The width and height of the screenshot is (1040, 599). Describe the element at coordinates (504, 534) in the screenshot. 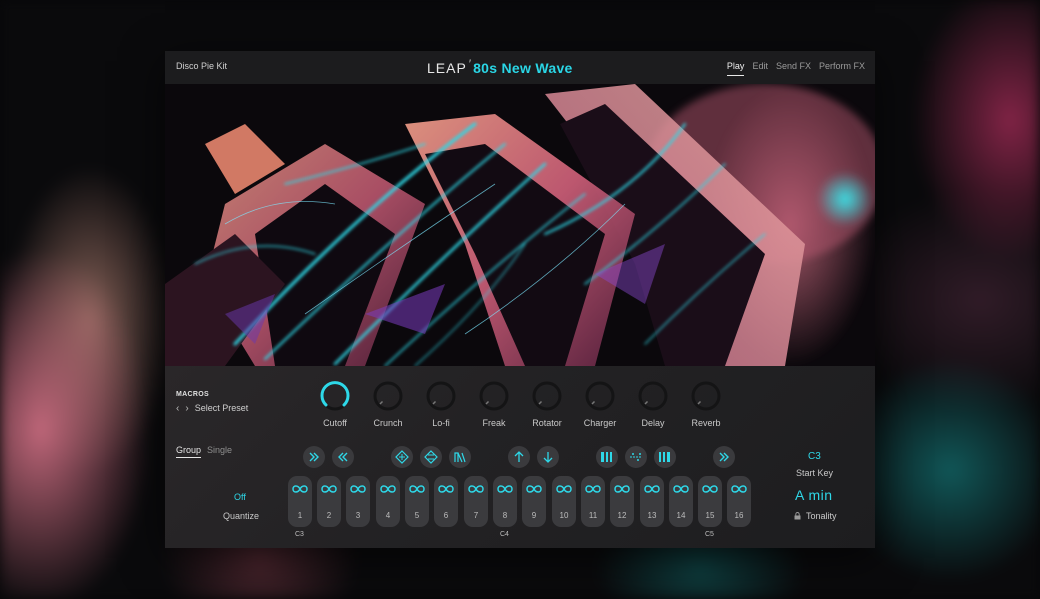

I see `note-label-c4: C4` at that location.